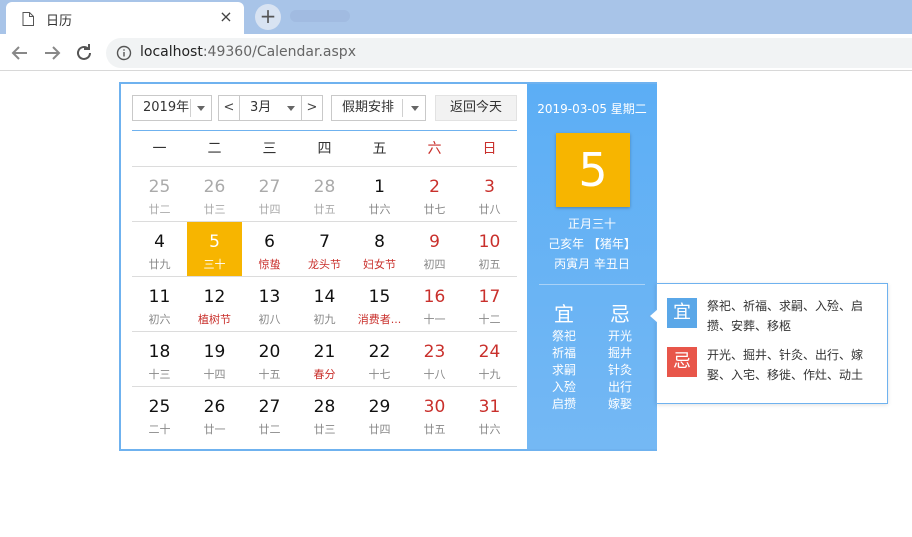 The height and width of the screenshot is (537, 912). I want to click on ji-detail-text: 开光、掘井、针灸、出行、嫁娶、入宅、移徙、作灶、动土, so click(785, 365).